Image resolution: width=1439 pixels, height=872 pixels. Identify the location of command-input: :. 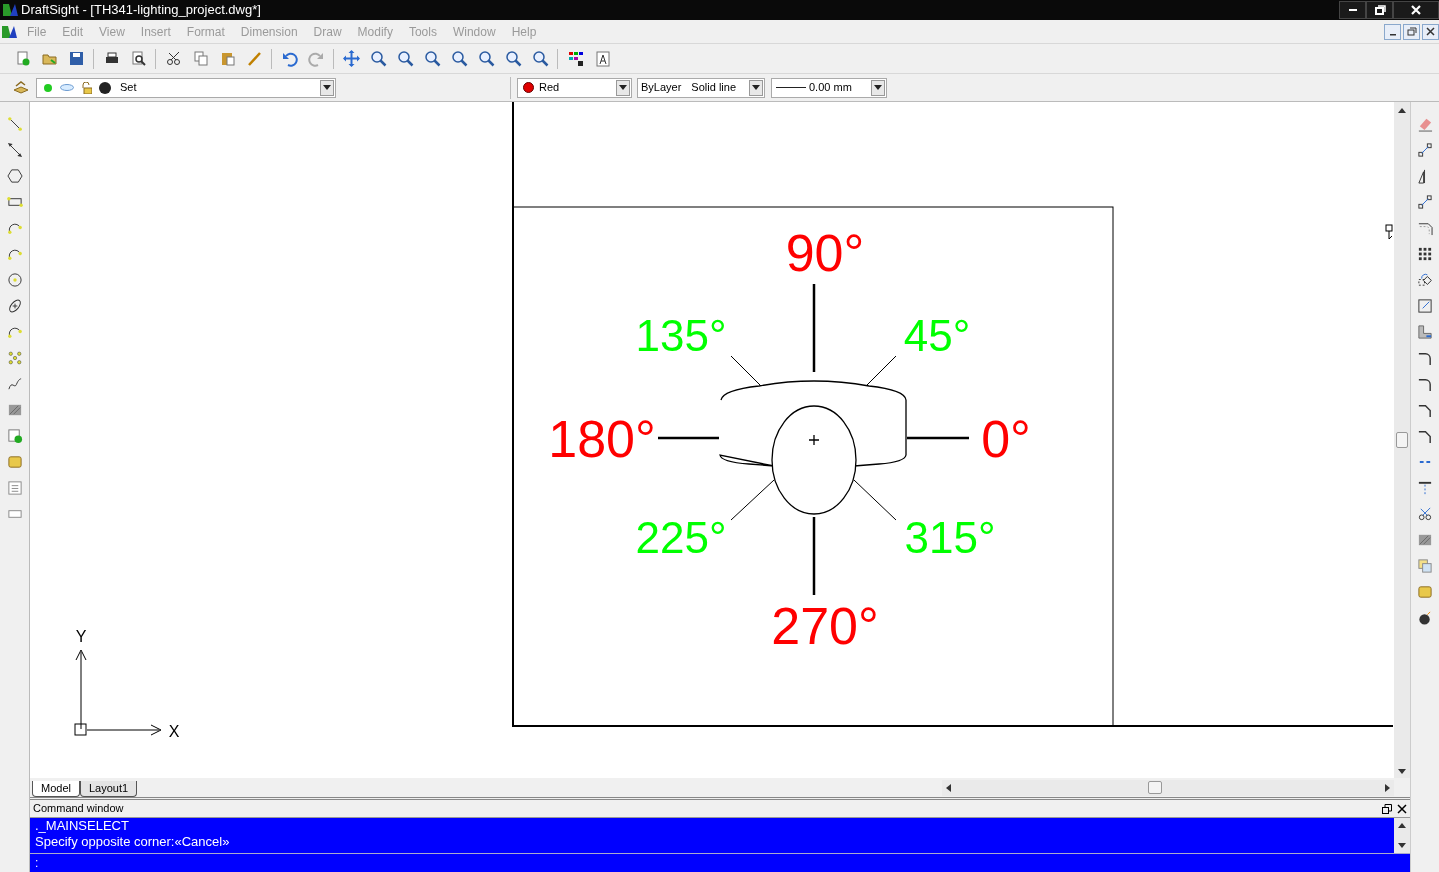
(720, 863).